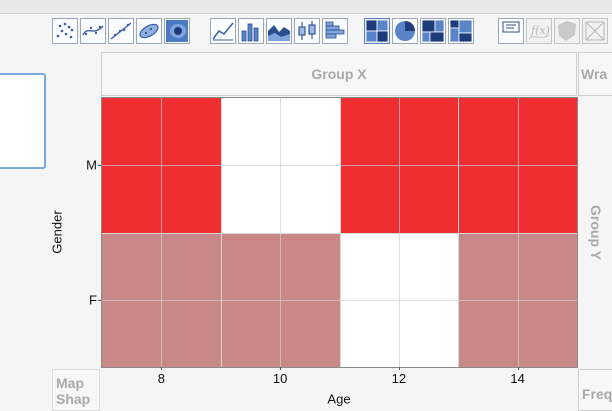  I want to click on ellipse-icon, so click(149, 31).